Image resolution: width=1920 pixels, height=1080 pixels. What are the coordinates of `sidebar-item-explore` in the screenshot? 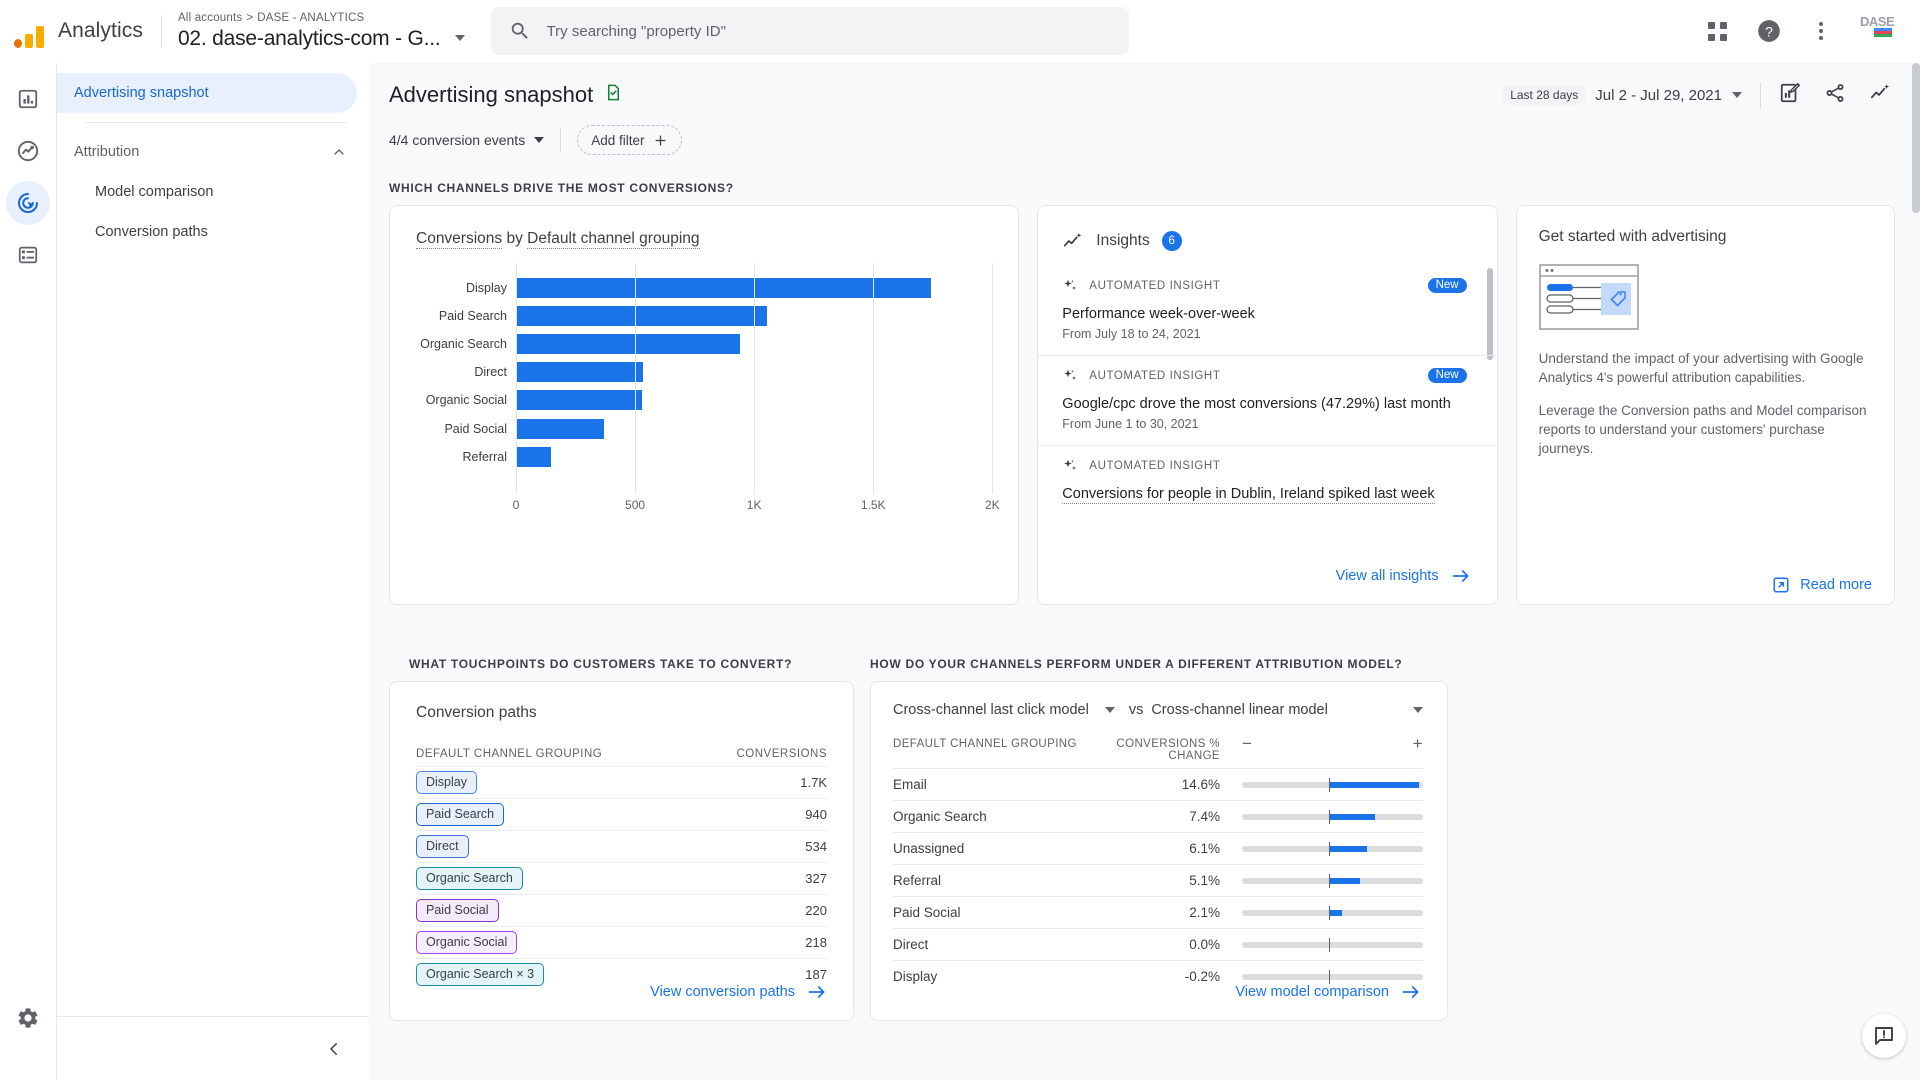 It's located at (28, 255).